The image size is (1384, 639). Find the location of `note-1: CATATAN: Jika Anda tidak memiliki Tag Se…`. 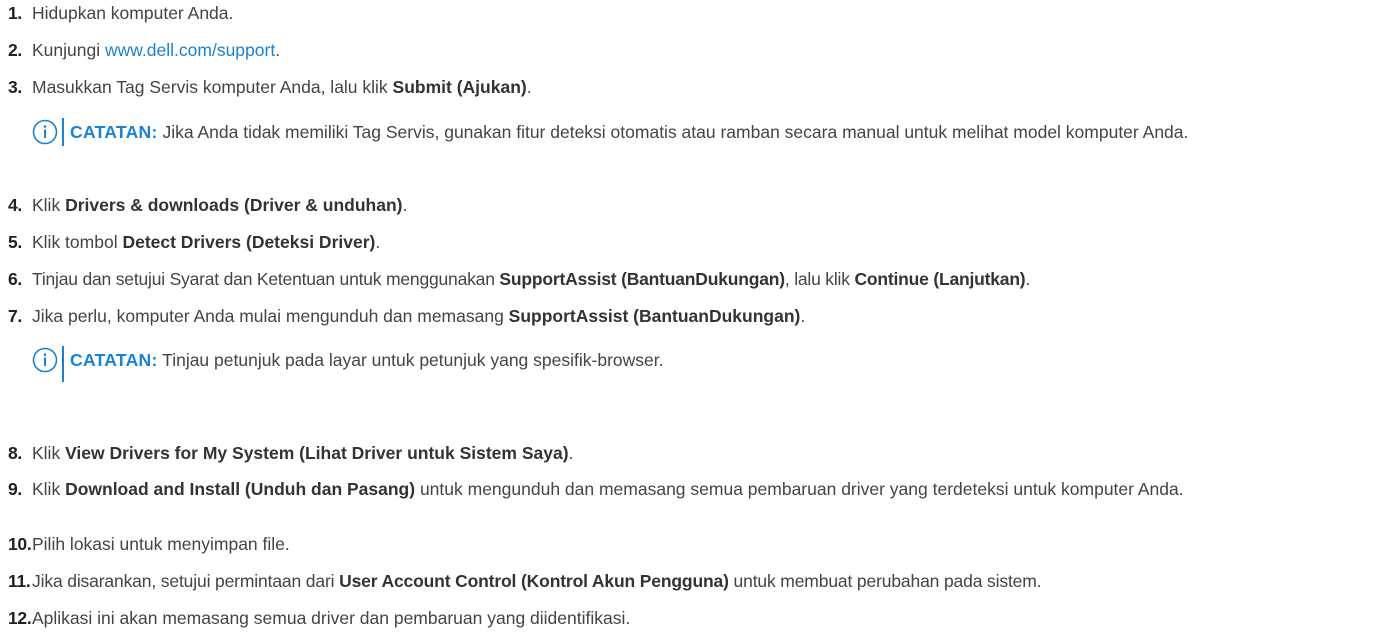

note-1: CATATAN: Jika Anda tidak memiliki Tag Se… is located at coordinates (701, 132).